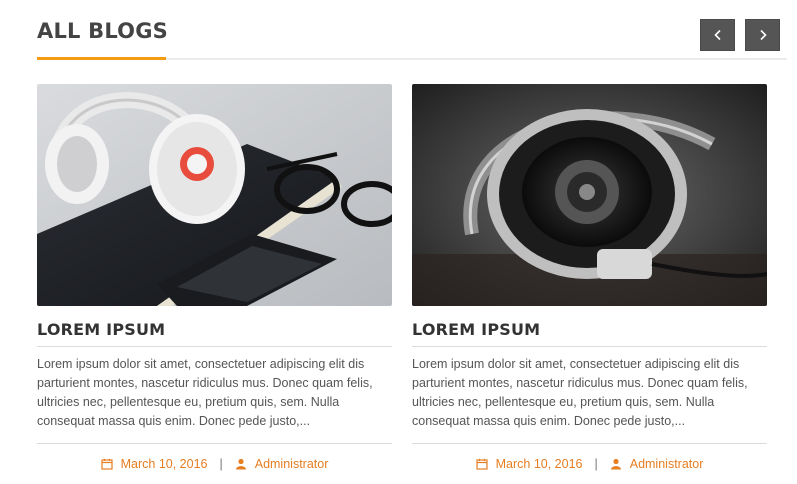 The width and height of the screenshot is (797, 484). Describe the element at coordinates (102, 31) in the screenshot. I see `section-title: ALL BLOGS` at that location.